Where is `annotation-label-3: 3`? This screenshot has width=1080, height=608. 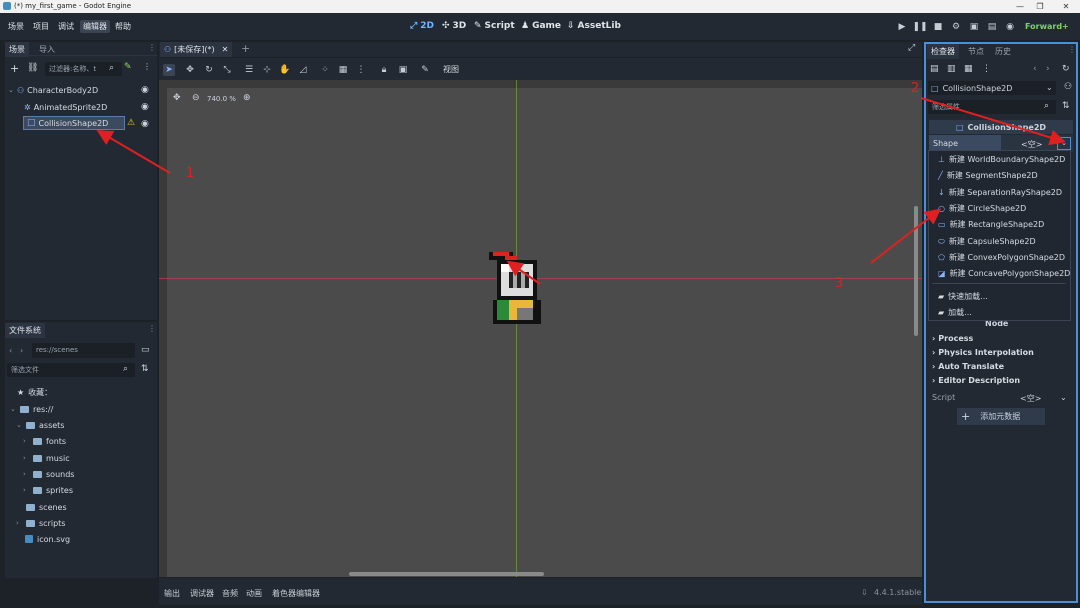
annotation-label-3: 3 is located at coordinates (839, 283).